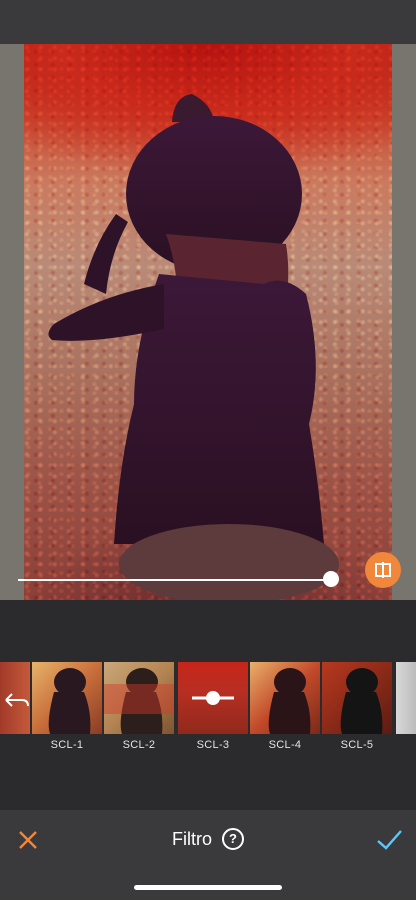  I want to click on help-icon: ?, so click(233, 839).